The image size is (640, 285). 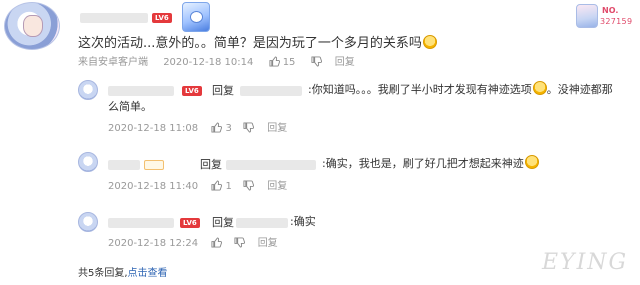 What do you see at coordinates (148, 273) in the screenshot?
I see `view-all-replies-link: 点击查看` at bounding box center [148, 273].